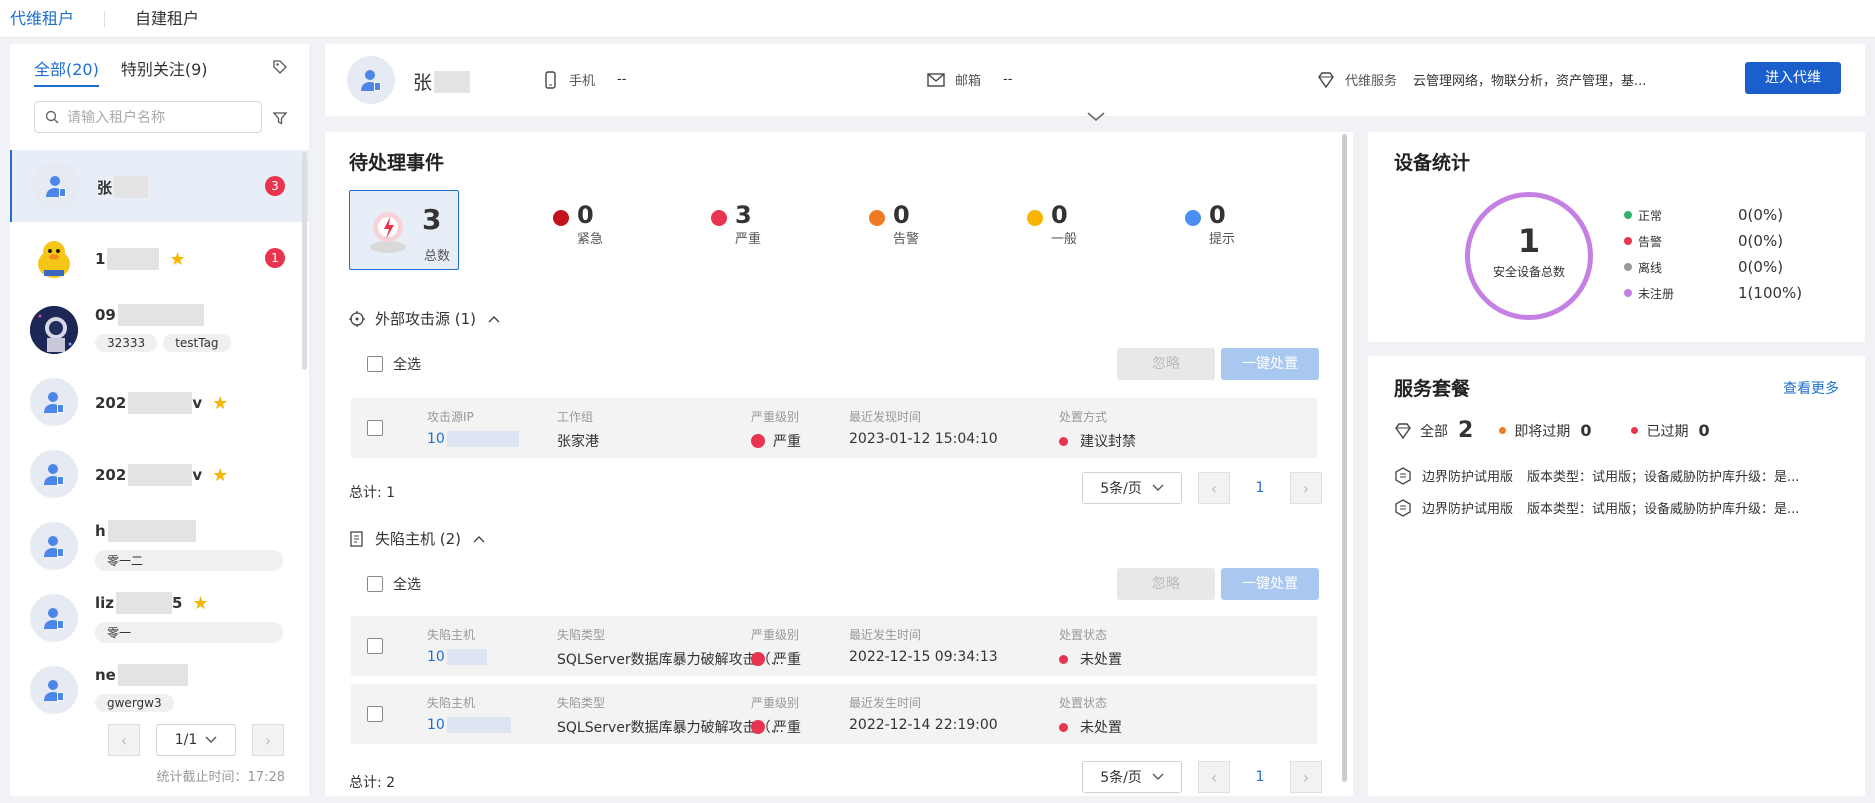 The image size is (1875, 803). What do you see at coordinates (1529, 241) in the screenshot?
I see `device-total: 1` at bounding box center [1529, 241].